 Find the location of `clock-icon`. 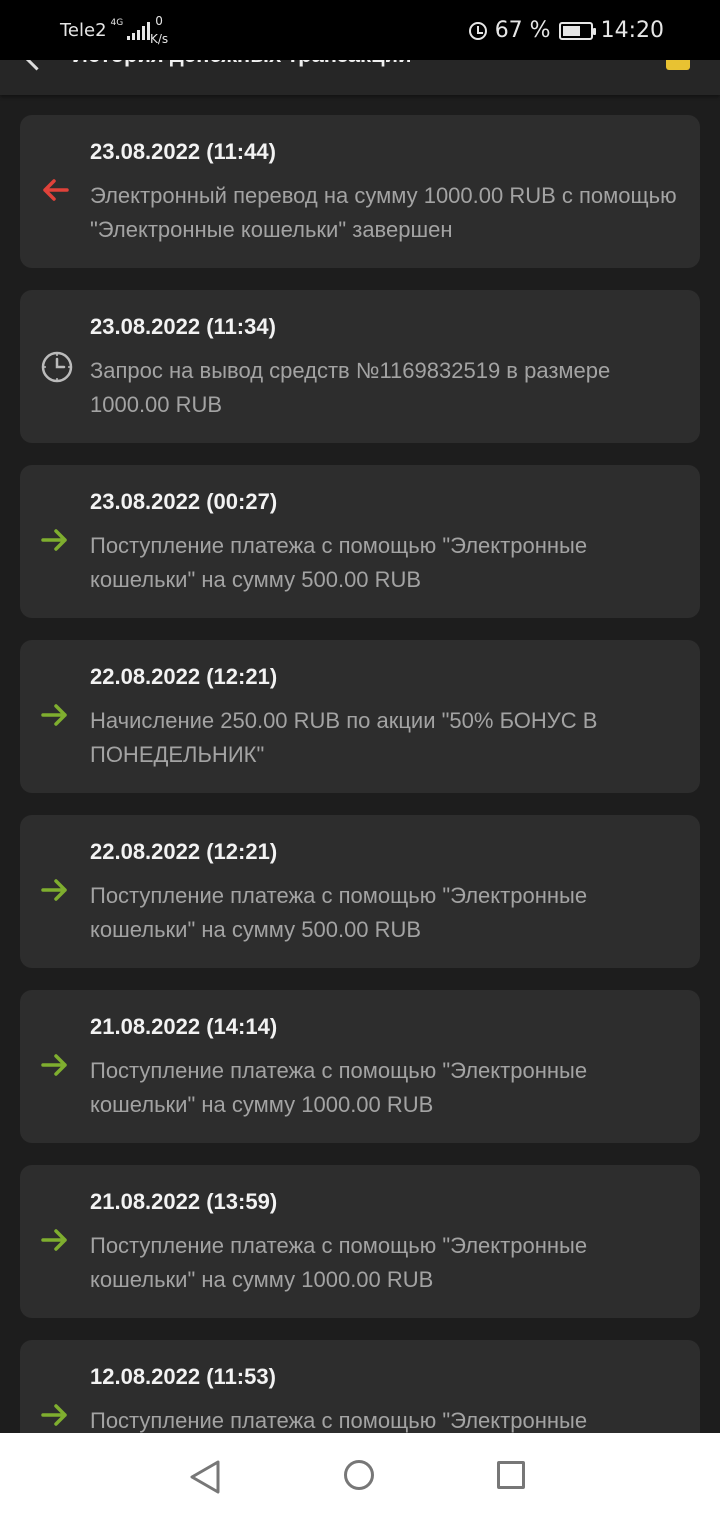

clock-icon is located at coordinates (56, 366).